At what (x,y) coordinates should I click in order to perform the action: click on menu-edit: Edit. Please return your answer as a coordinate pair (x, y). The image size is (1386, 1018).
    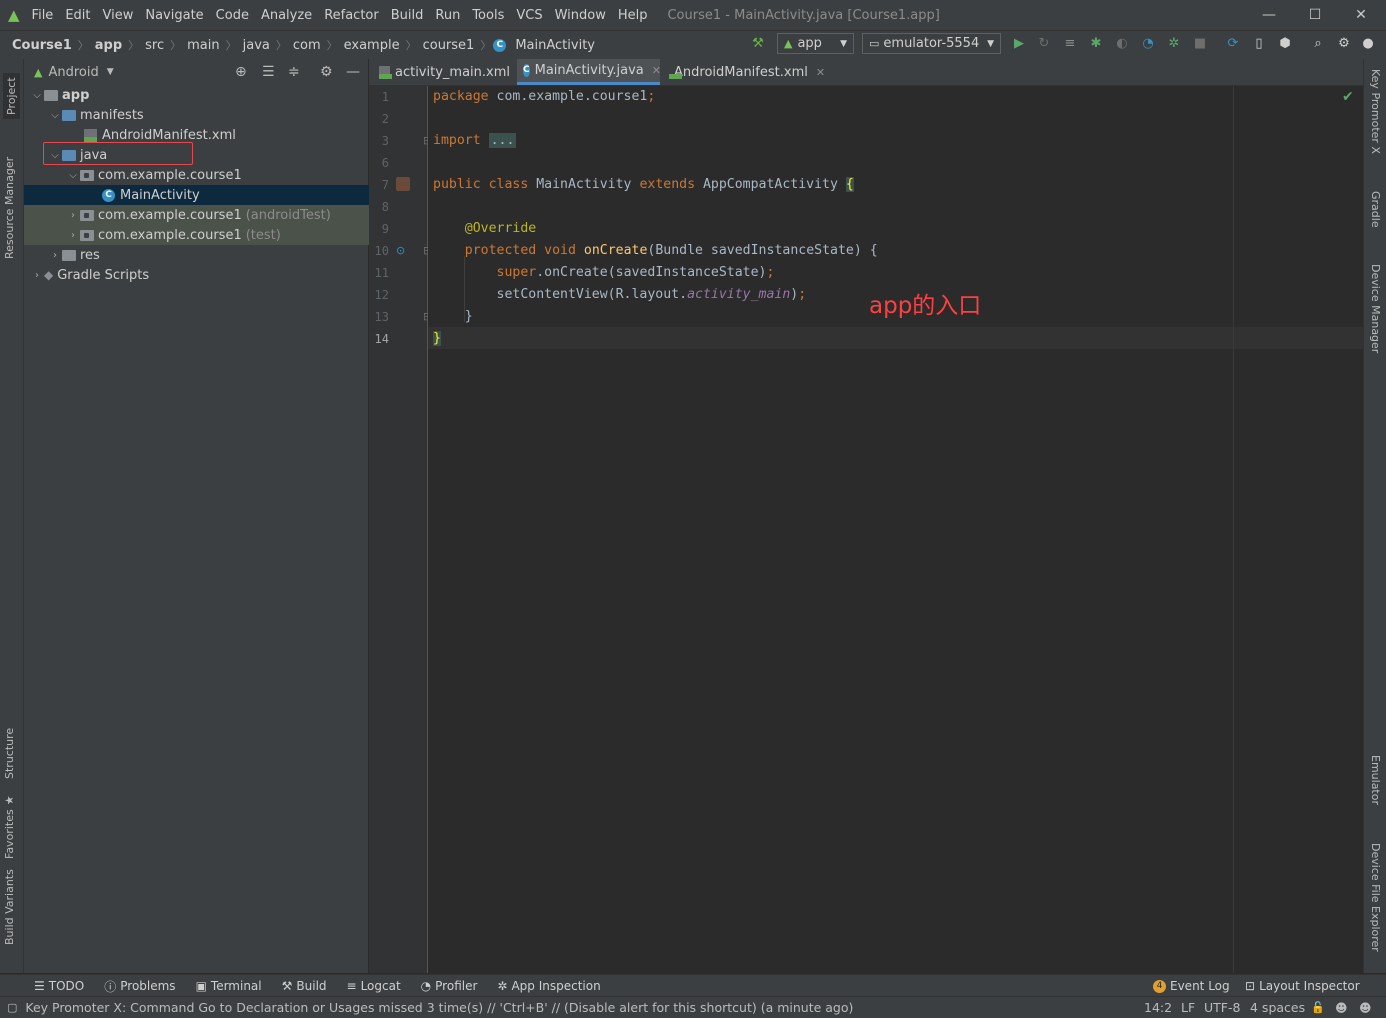
    Looking at the image, I should click on (77, 15).